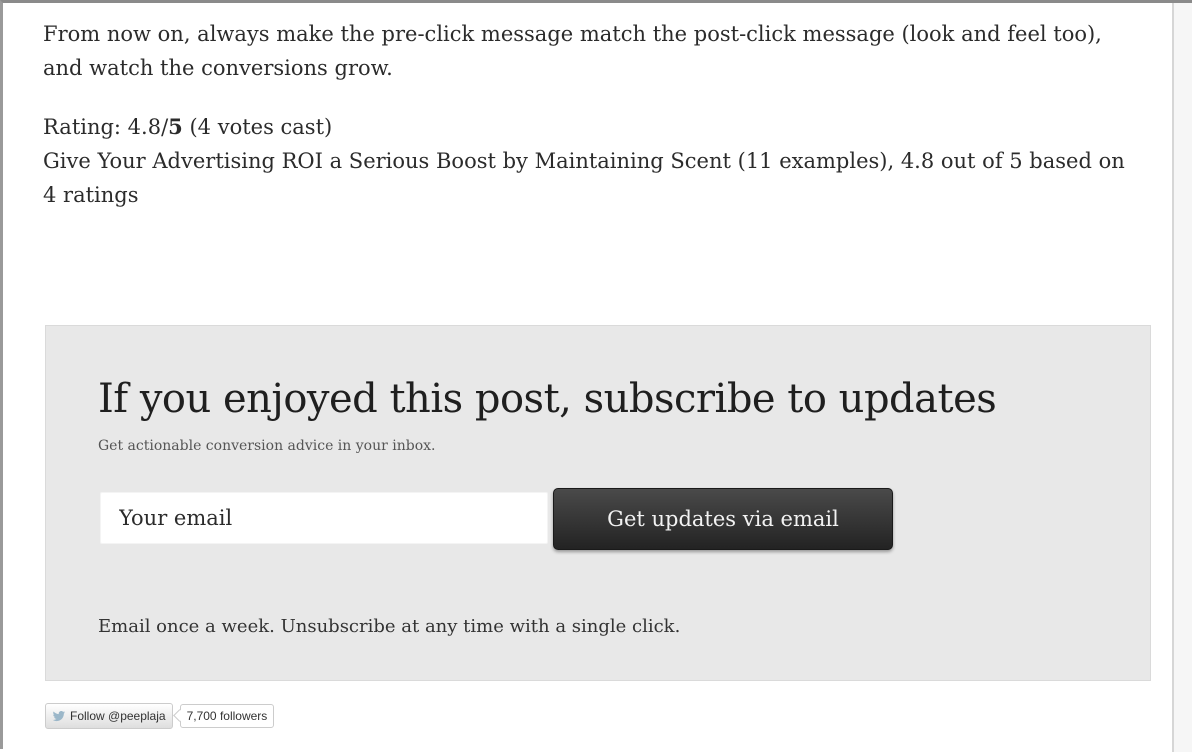 This screenshot has height=752, width=1192. Describe the element at coordinates (175, 126) in the screenshot. I see `rating-max: 5` at that location.